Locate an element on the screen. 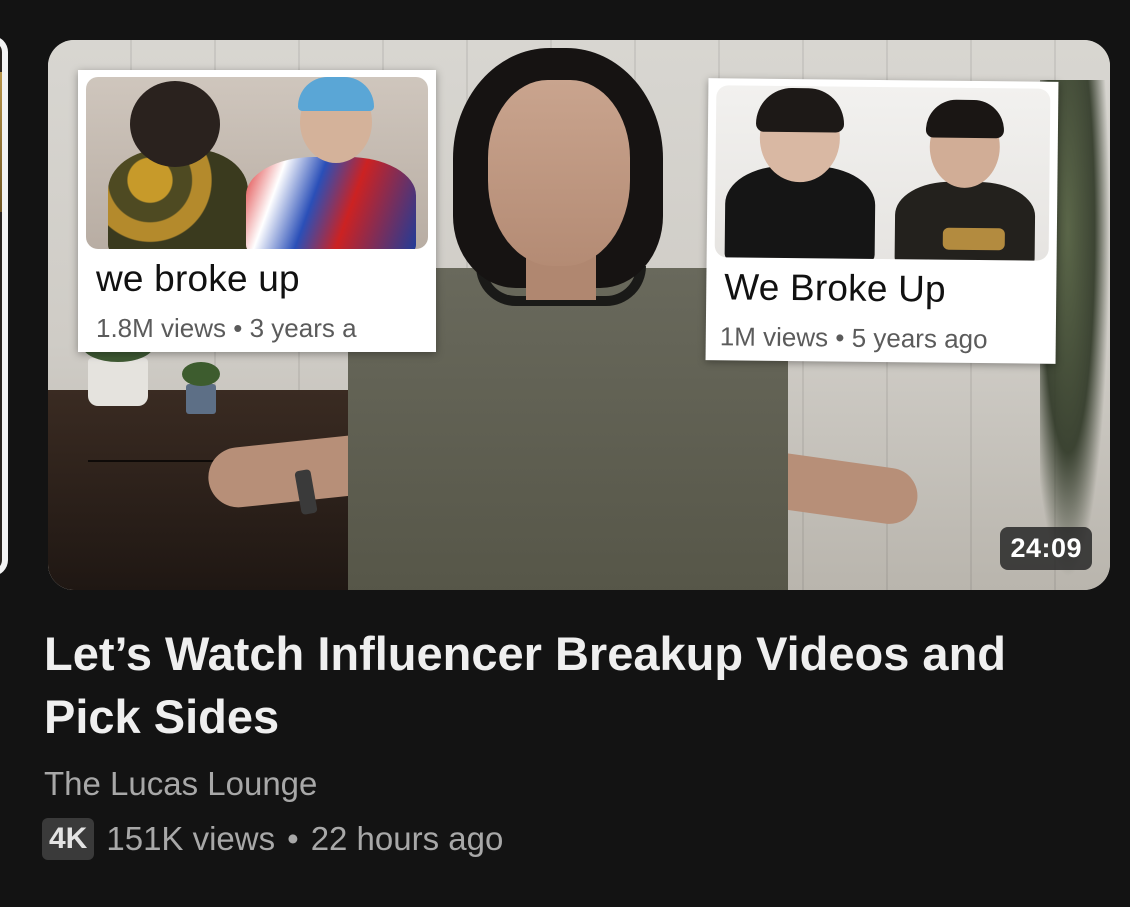 This screenshot has height=907, width=1130. channel-name: The Lucas Lounge is located at coordinates (180, 784).